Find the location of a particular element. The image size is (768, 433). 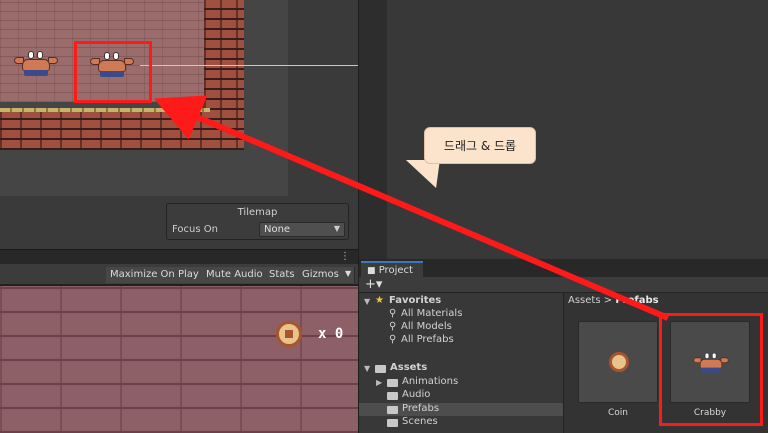

scene-guide-line is located at coordinates (249, 65).